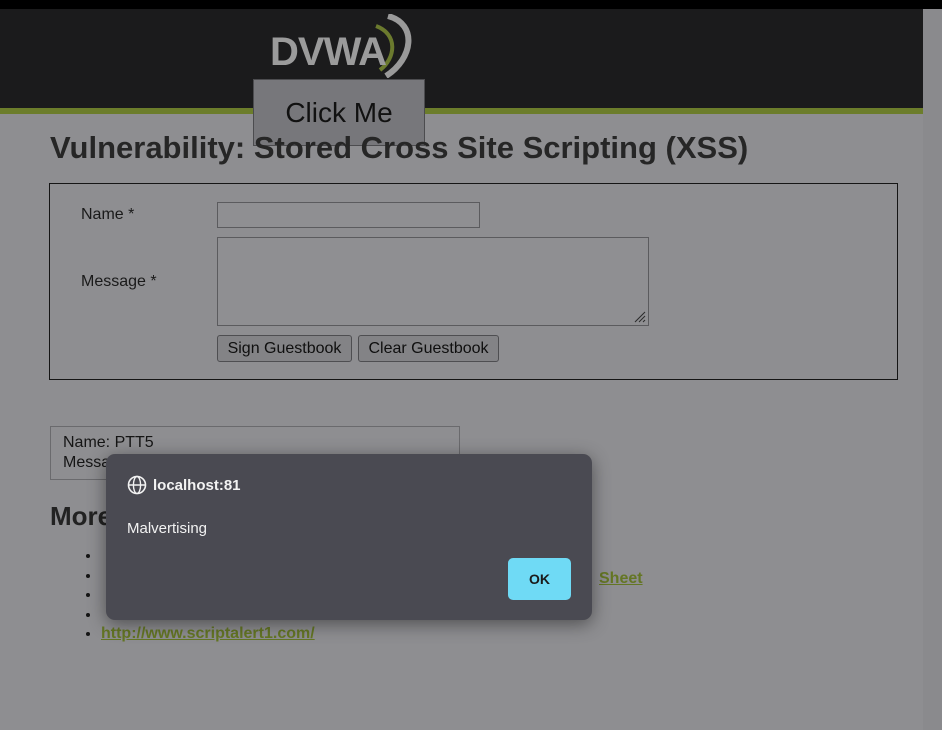  Describe the element at coordinates (461, 111) in the screenshot. I see `header-accent-line` at that location.